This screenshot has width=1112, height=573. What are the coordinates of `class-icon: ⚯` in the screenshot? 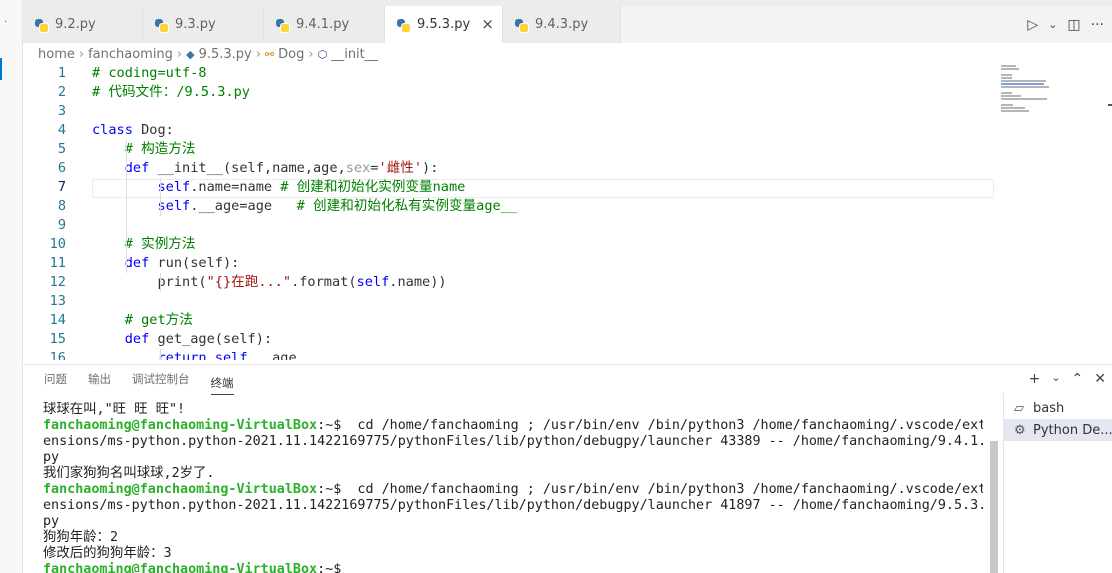 It's located at (269, 54).